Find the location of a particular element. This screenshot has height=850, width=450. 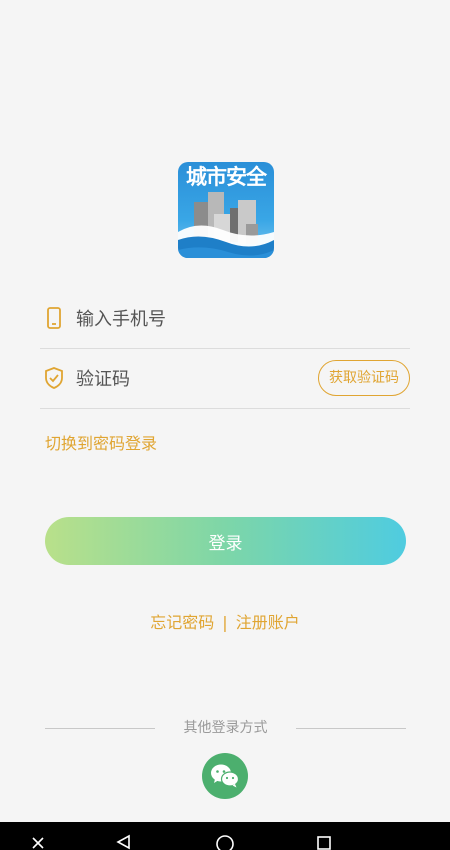

phone-icon is located at coordinates (54, 318).